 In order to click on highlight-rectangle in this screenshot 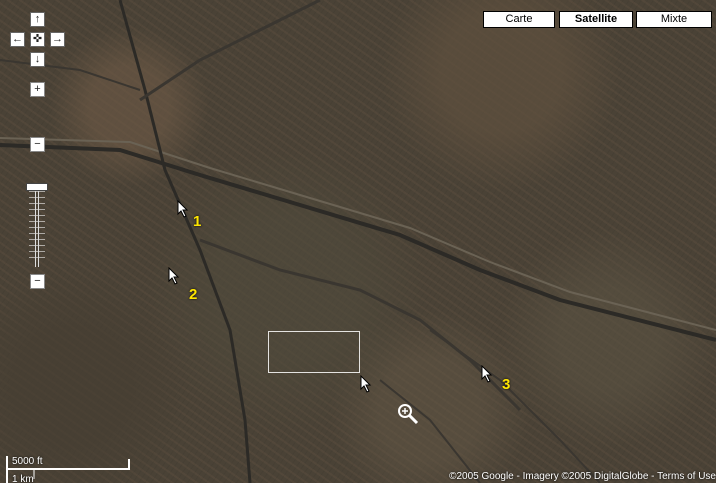, I will do `click(314, 352)`.